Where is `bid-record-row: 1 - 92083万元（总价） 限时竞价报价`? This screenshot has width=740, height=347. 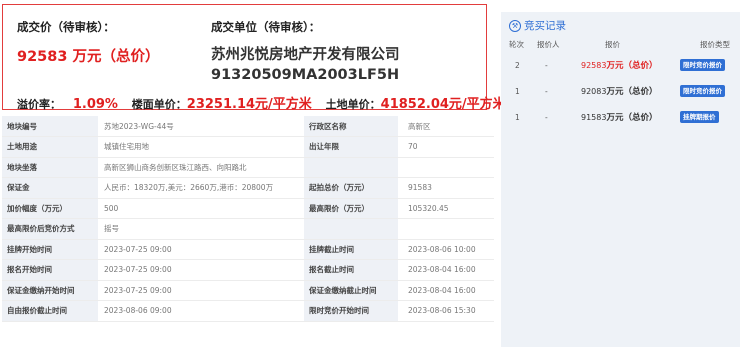 bid-record-row: 1 - 92083万元（总价） 限时竞价报价 is located at coordinates (620, 91).